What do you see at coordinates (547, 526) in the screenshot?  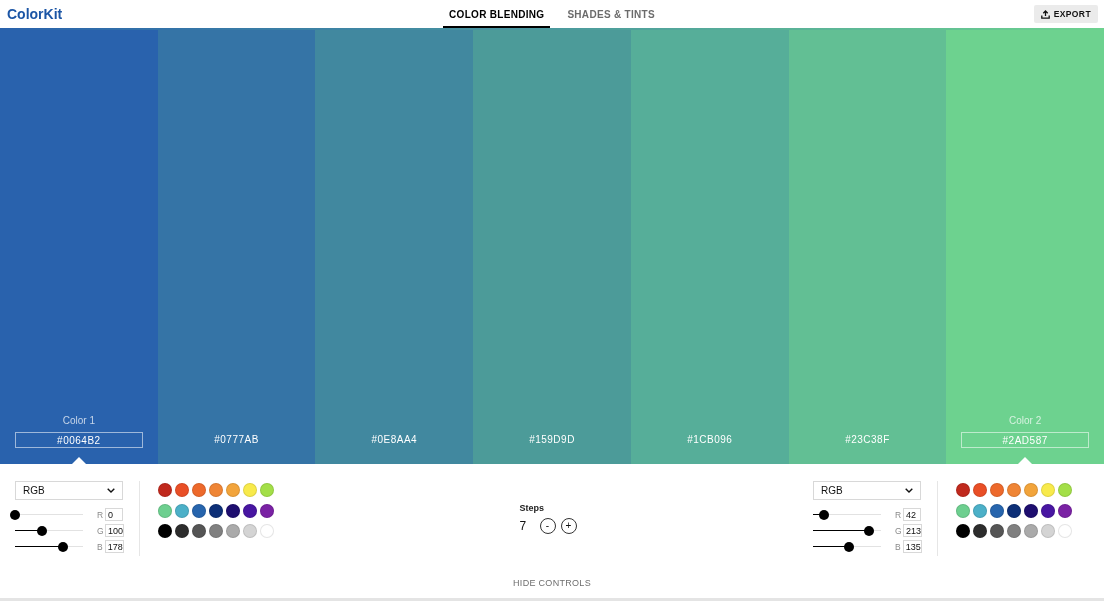 I see `decrement-button: -` at bounding box center [547, 526].